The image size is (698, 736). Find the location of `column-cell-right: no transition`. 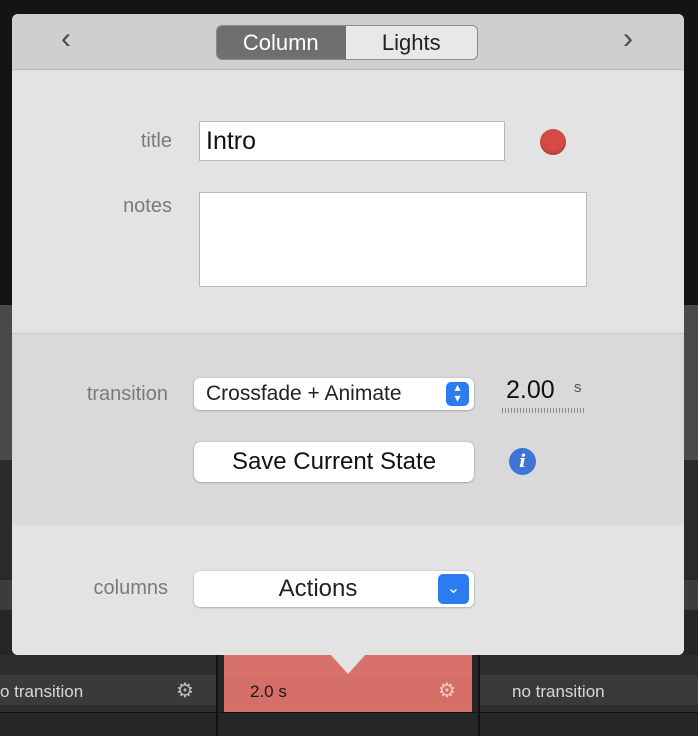

column-cell-right: no transition is located at coordinates (589, 684).